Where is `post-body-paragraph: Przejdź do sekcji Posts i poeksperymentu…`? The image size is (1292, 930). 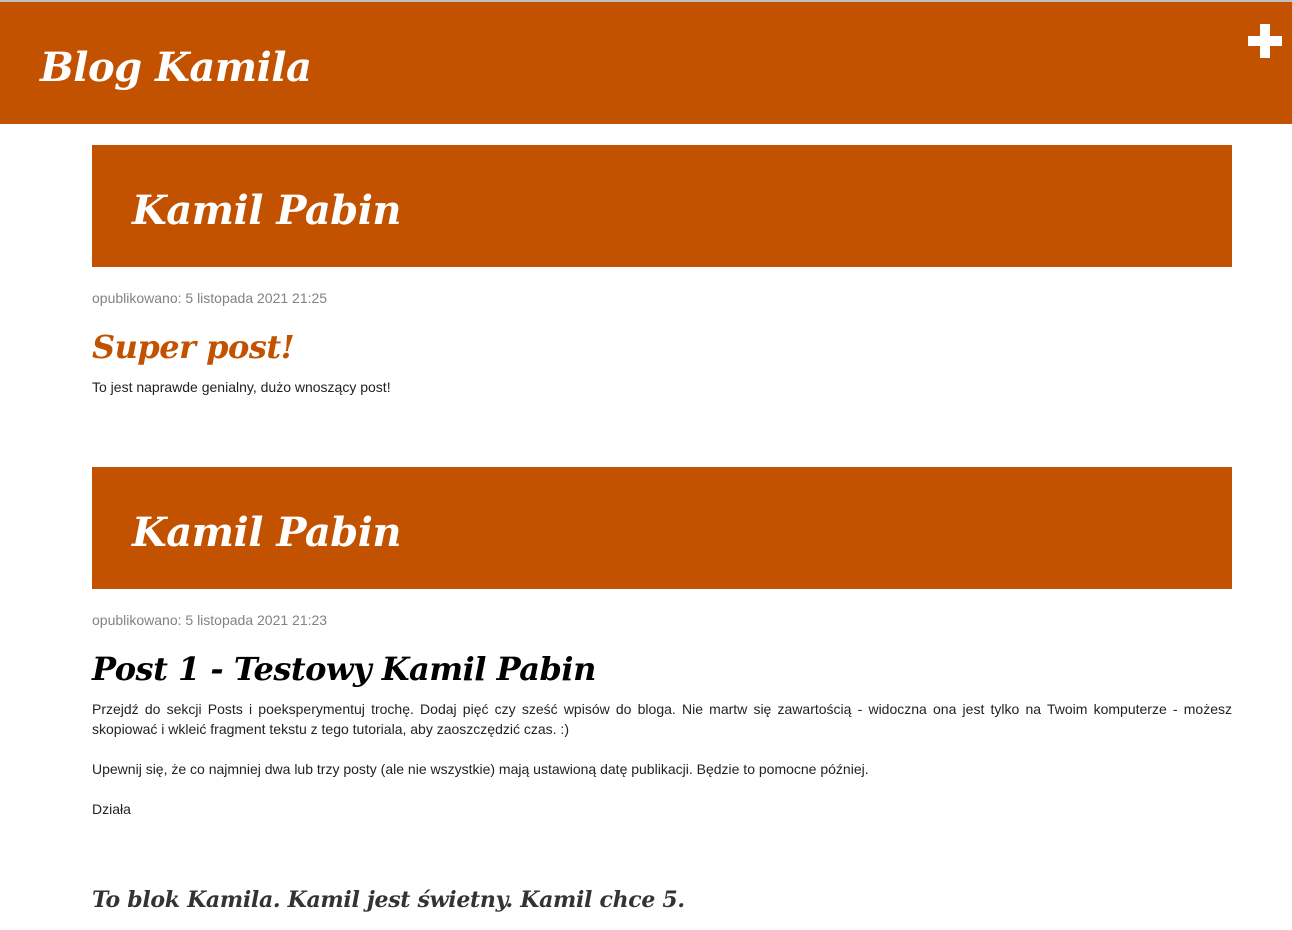
post-body-paragraph: Przejdź do sekcji Posts i poeksperymentu… is located at coordinates (662, 719).